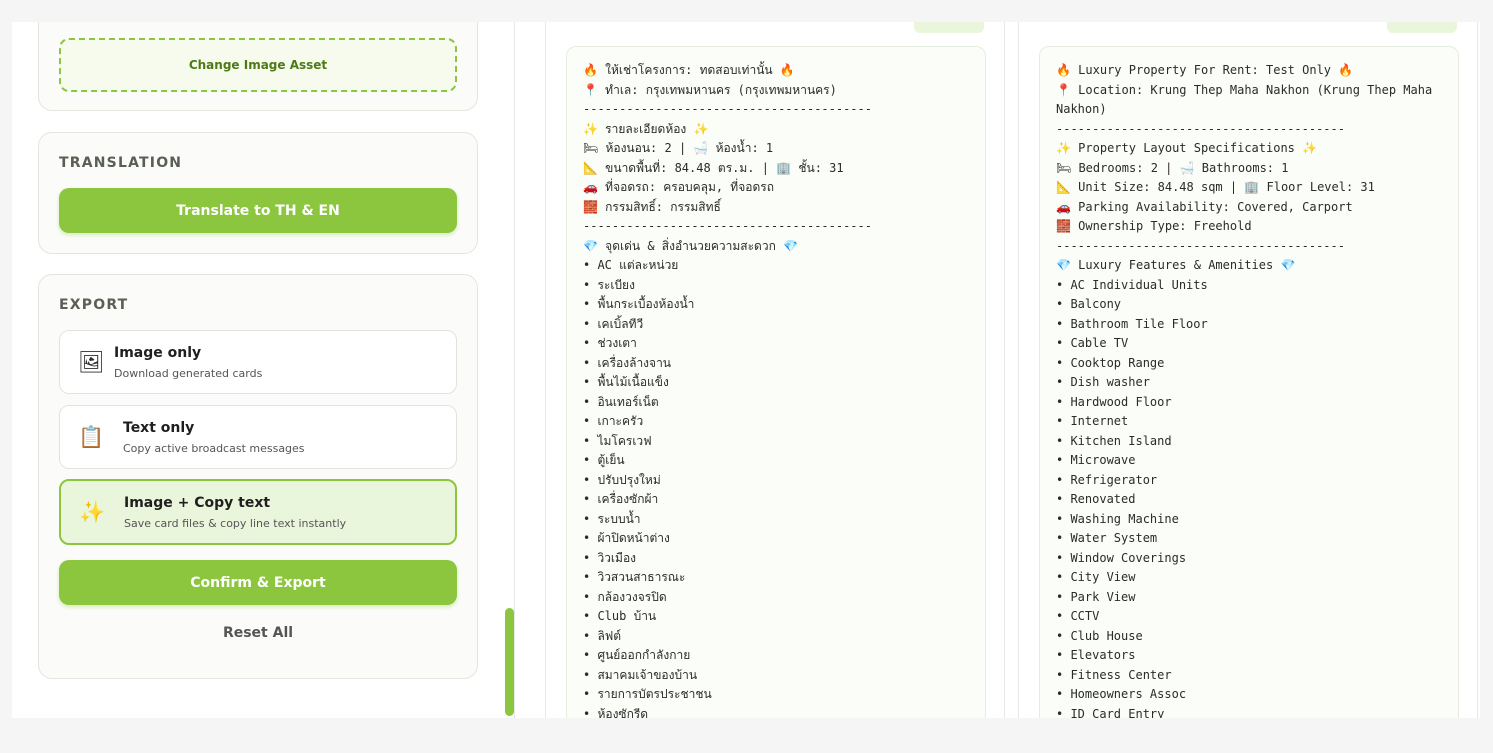  Describe the element at coordinates (1096, 596) in the screenshot. I see `message-line: • Park View` at that location.